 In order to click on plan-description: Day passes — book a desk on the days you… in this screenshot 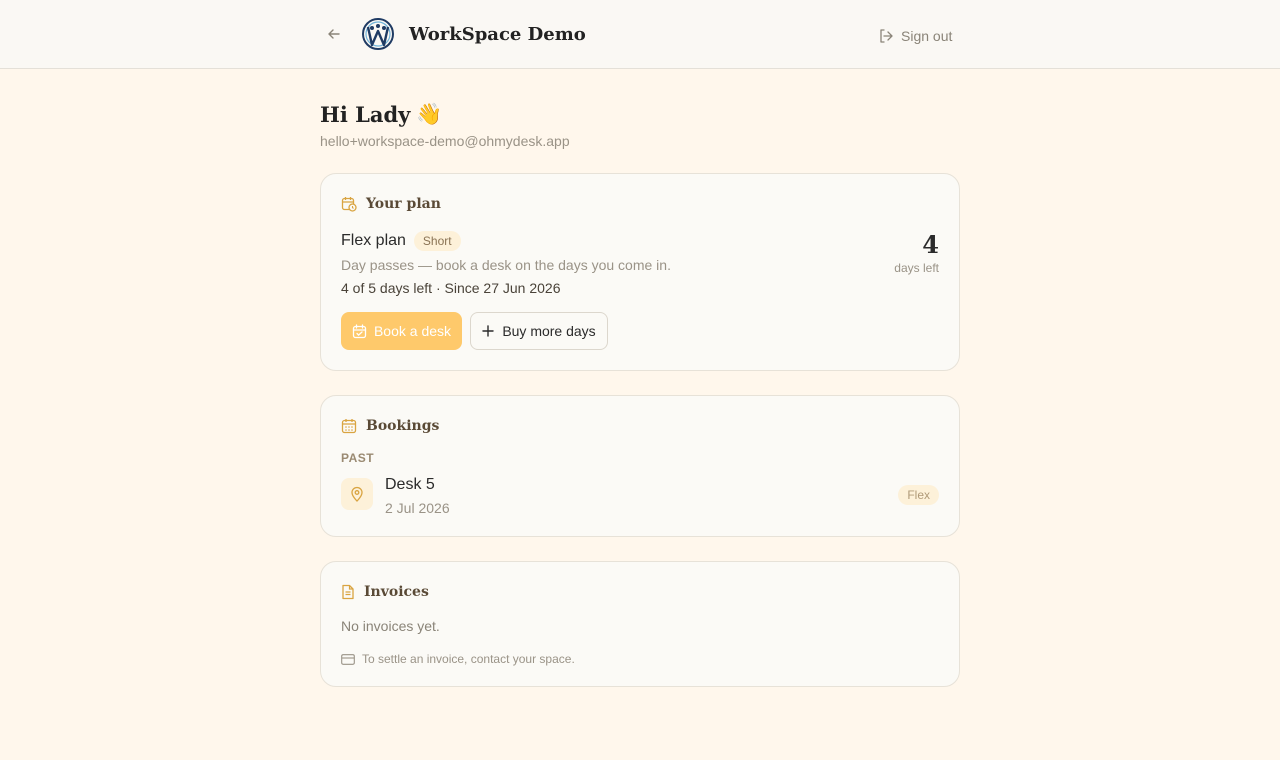, I will do `click(506, 265)`.